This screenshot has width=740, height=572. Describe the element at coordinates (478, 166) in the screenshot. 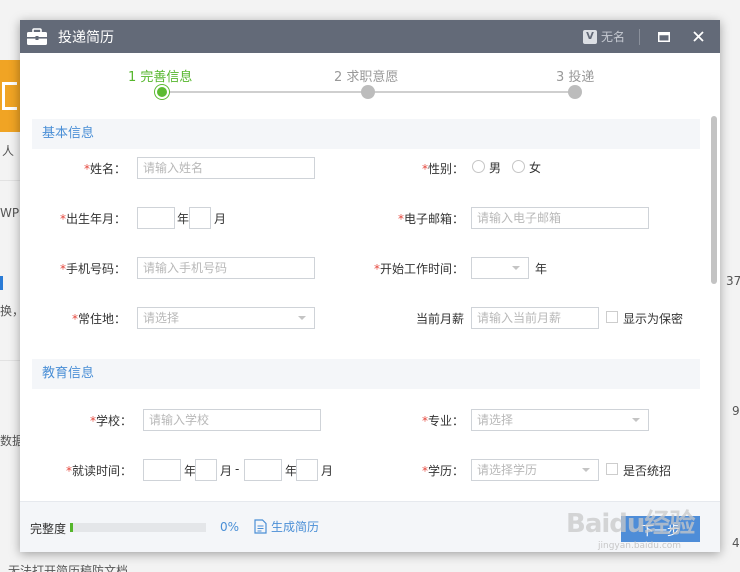

I see `gender-male-radio` at that location.